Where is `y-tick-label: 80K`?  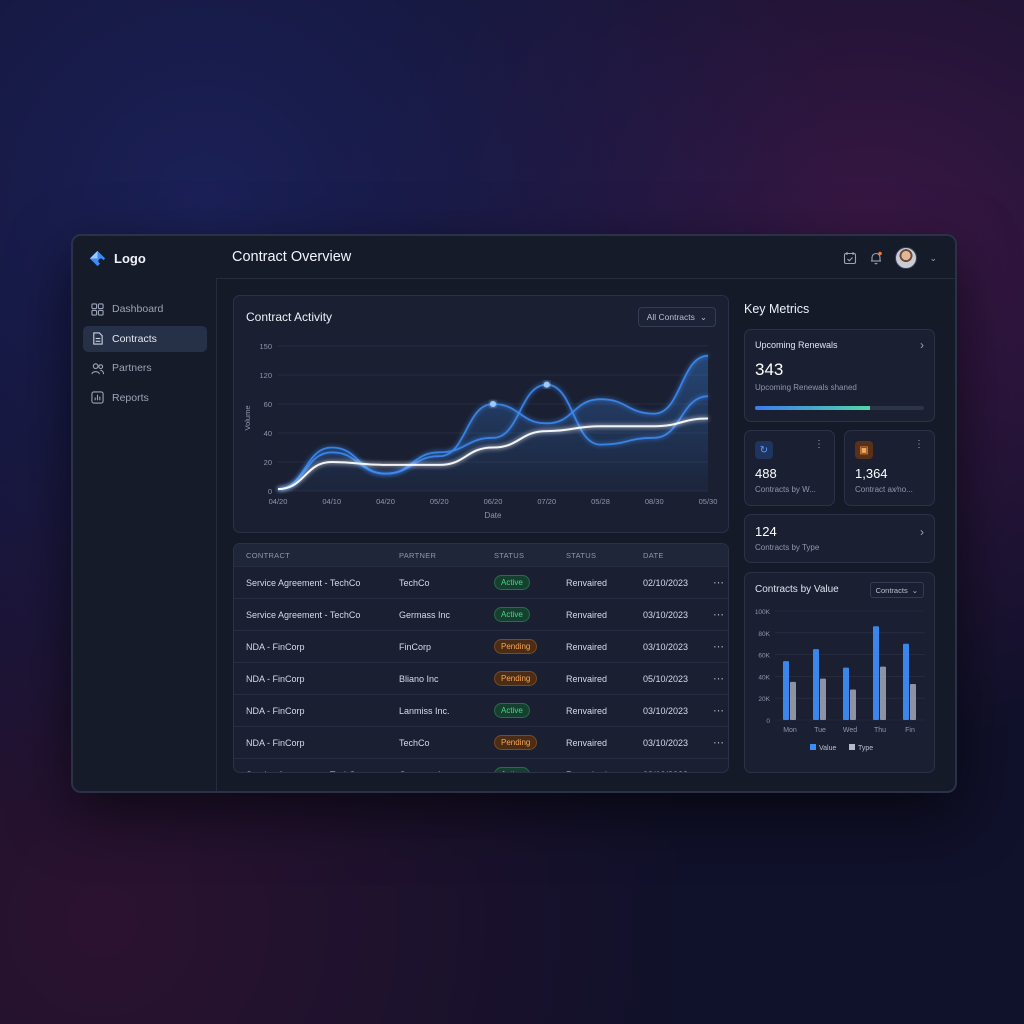
y-tick-label: 80K is located at coordinates (764, 634).